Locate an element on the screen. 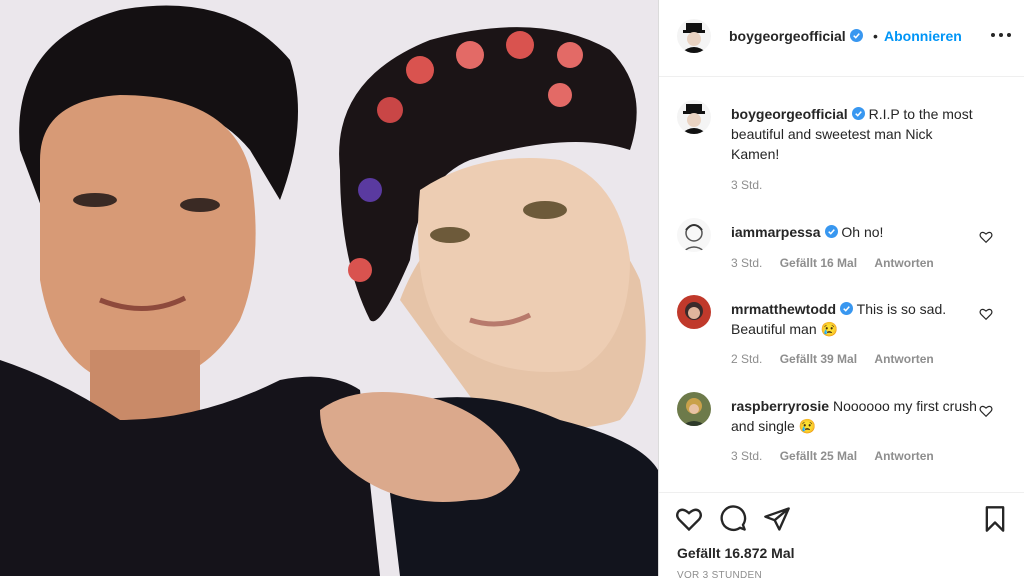  post-likes-count: Gefällt 16.872 Mal is located at coordinates (736, 553).